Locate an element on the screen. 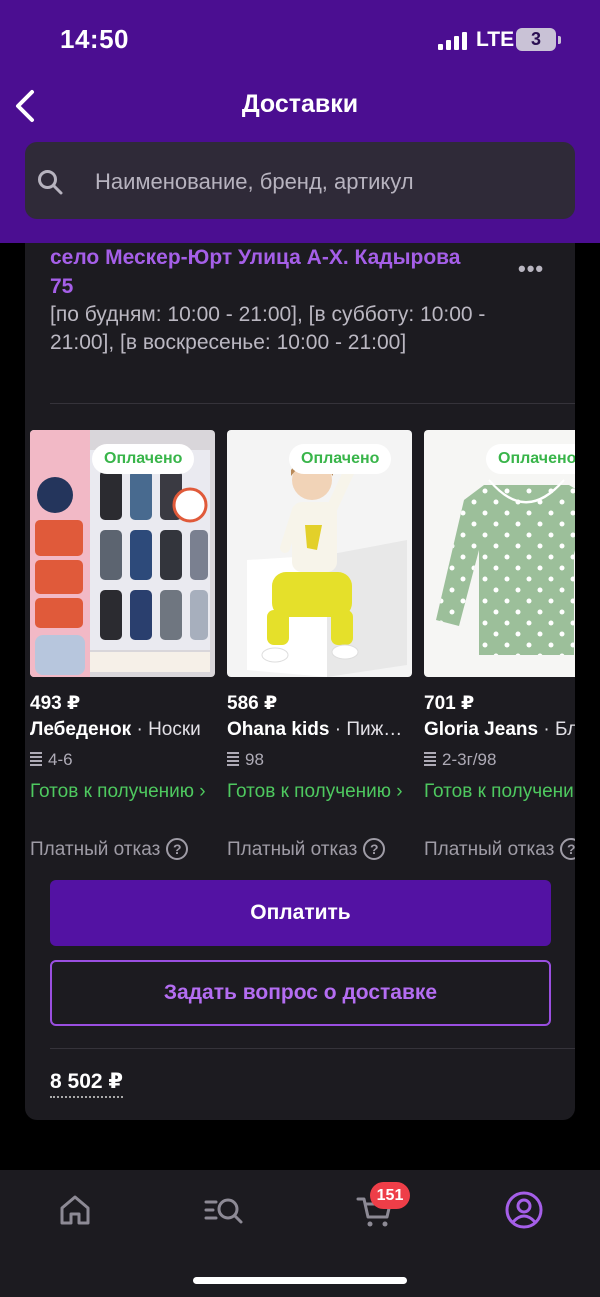 Image resolution: width=600 pixels, height=1297 pixels. product-size: 4-6 is located at coordinates (51, 760).